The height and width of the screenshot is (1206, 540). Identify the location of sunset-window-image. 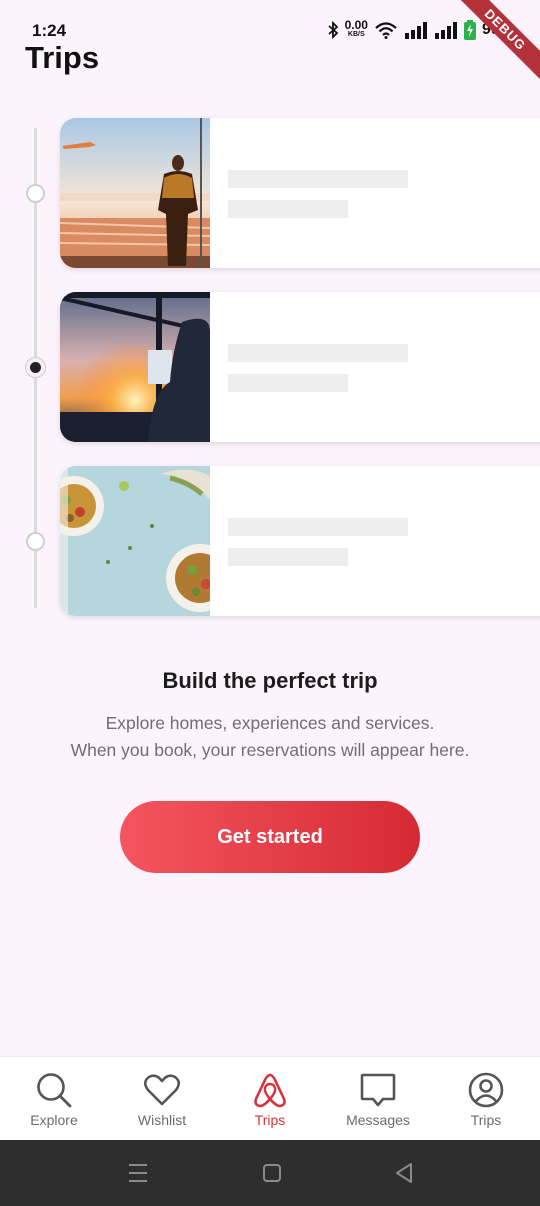
(135, 367).